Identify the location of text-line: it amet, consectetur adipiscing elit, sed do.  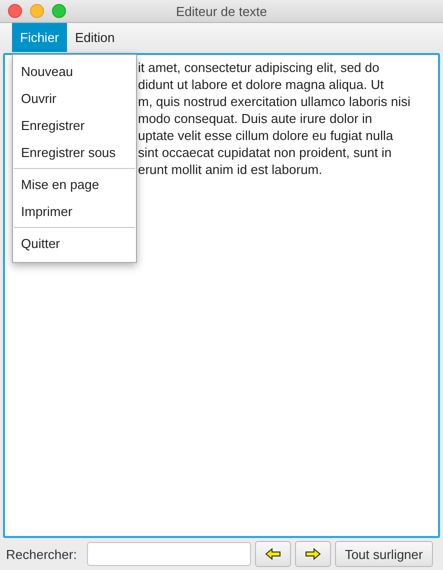
(259, 67).